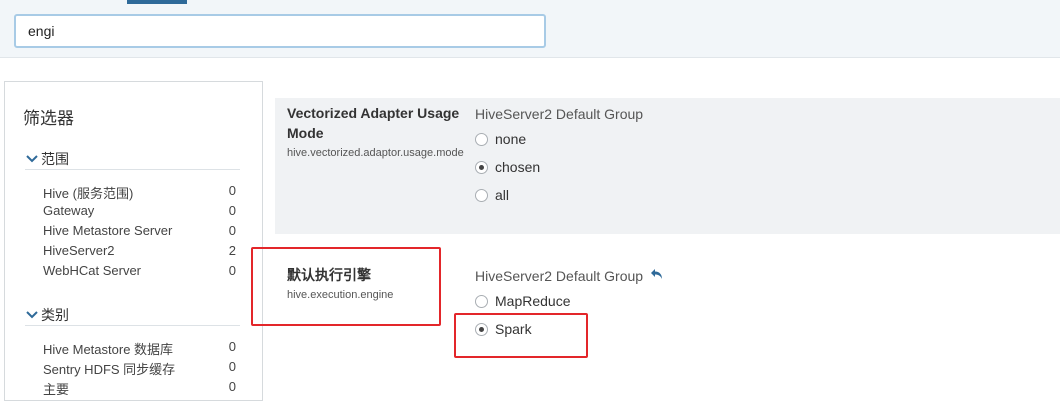 The width and height of the screenshot is (1060, 401). What do you see at coordinates (55, 315) in the screenshot?
I see `filter-group-label: 类别` at bounding box center [55, 315].